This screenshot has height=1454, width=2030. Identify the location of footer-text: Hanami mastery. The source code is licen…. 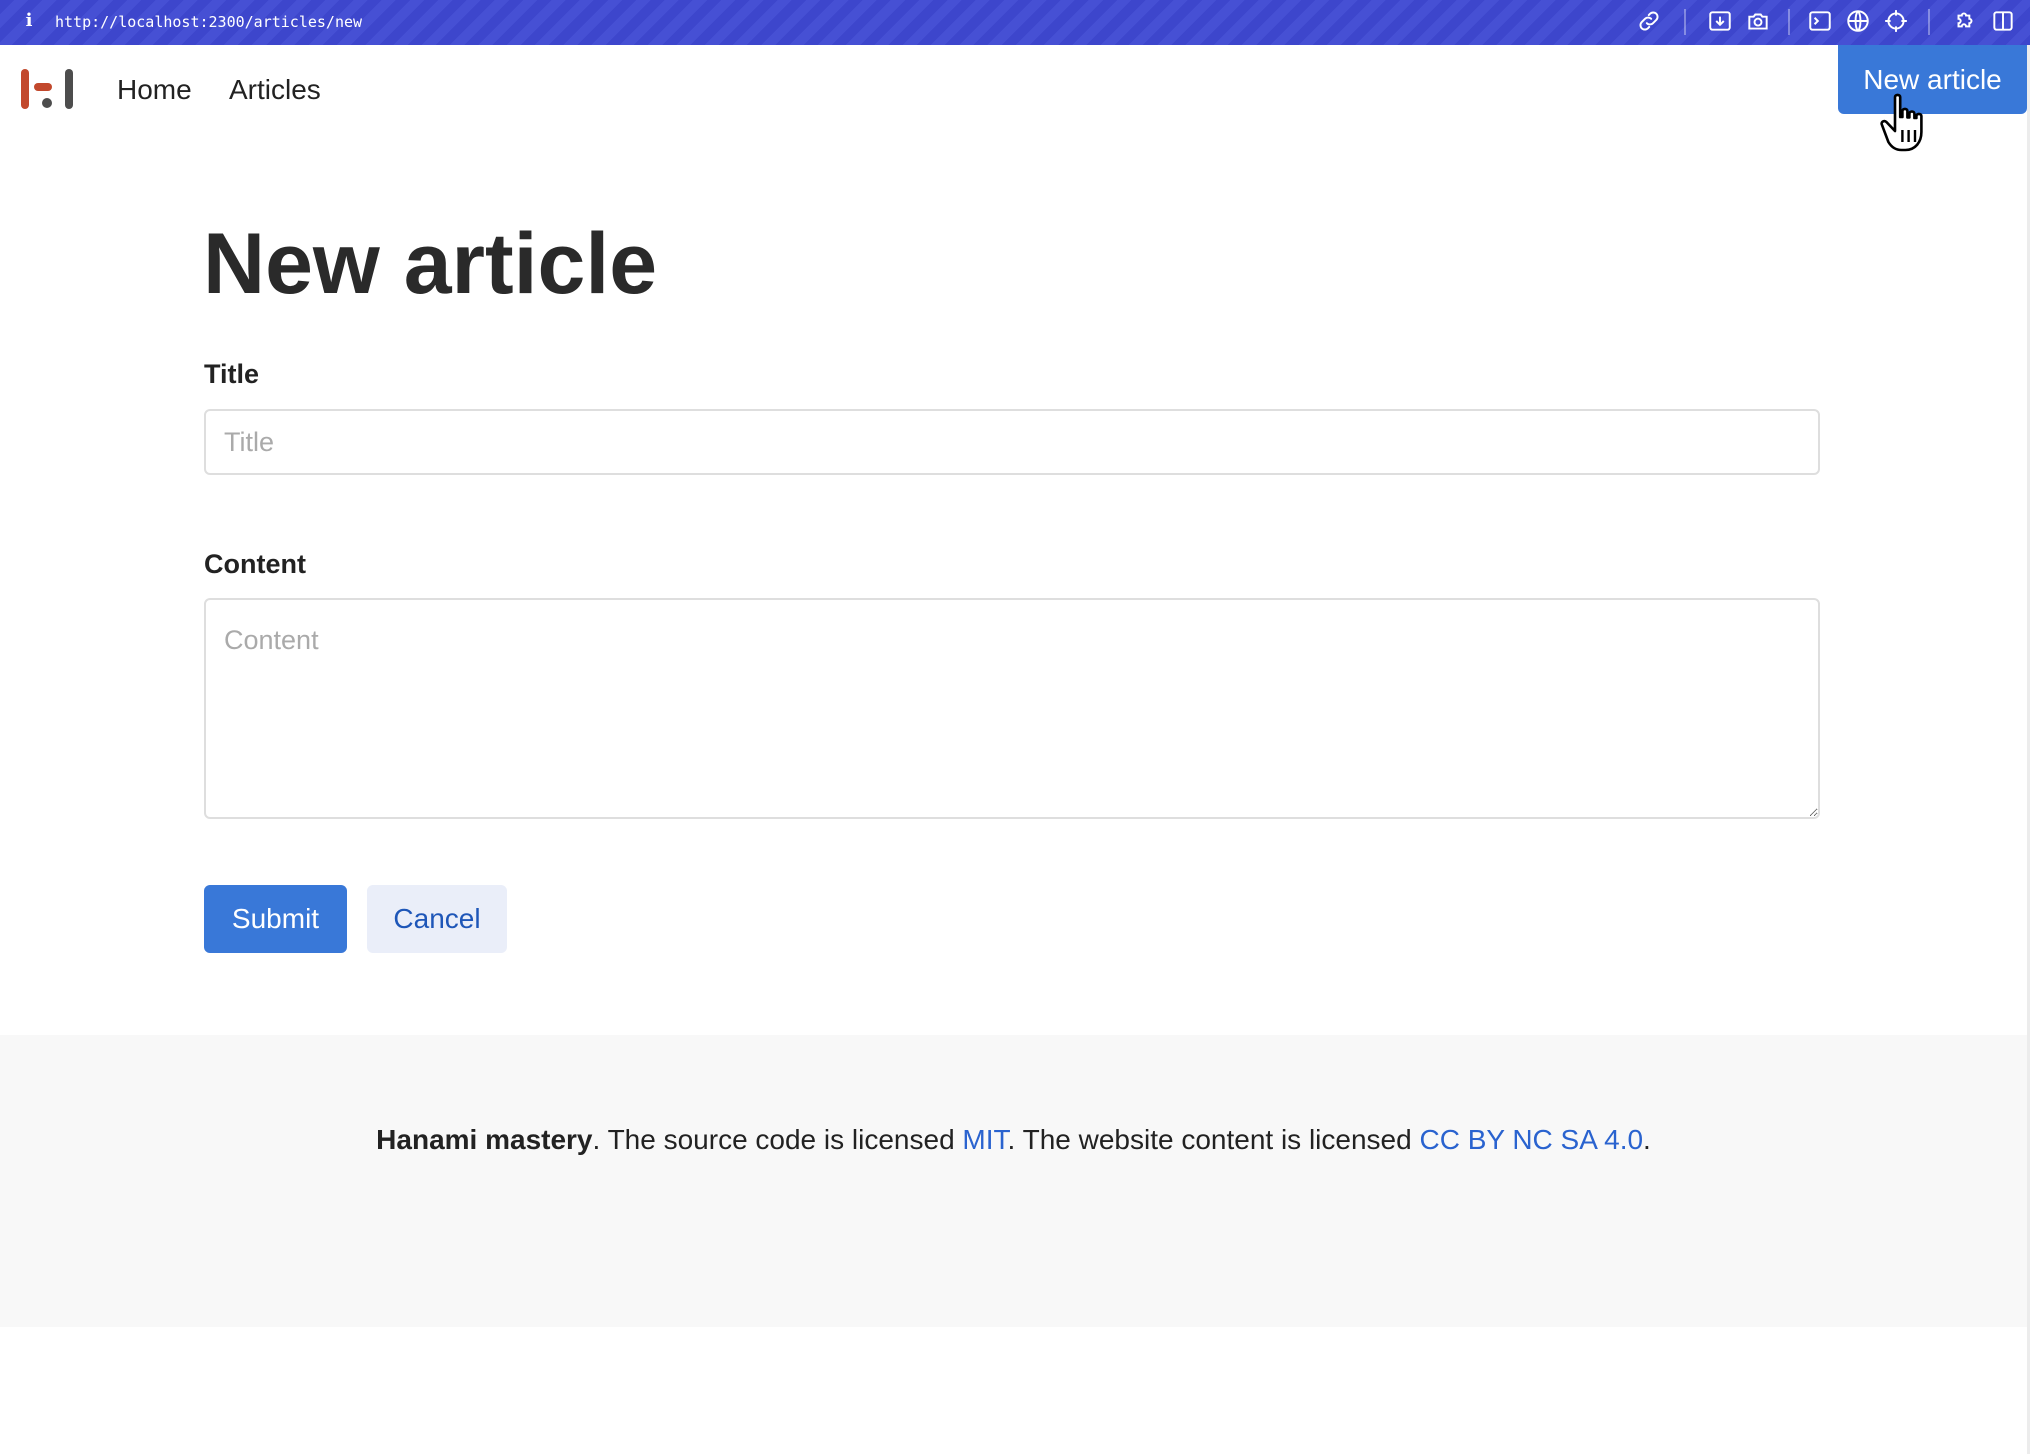
(1013, 1140).